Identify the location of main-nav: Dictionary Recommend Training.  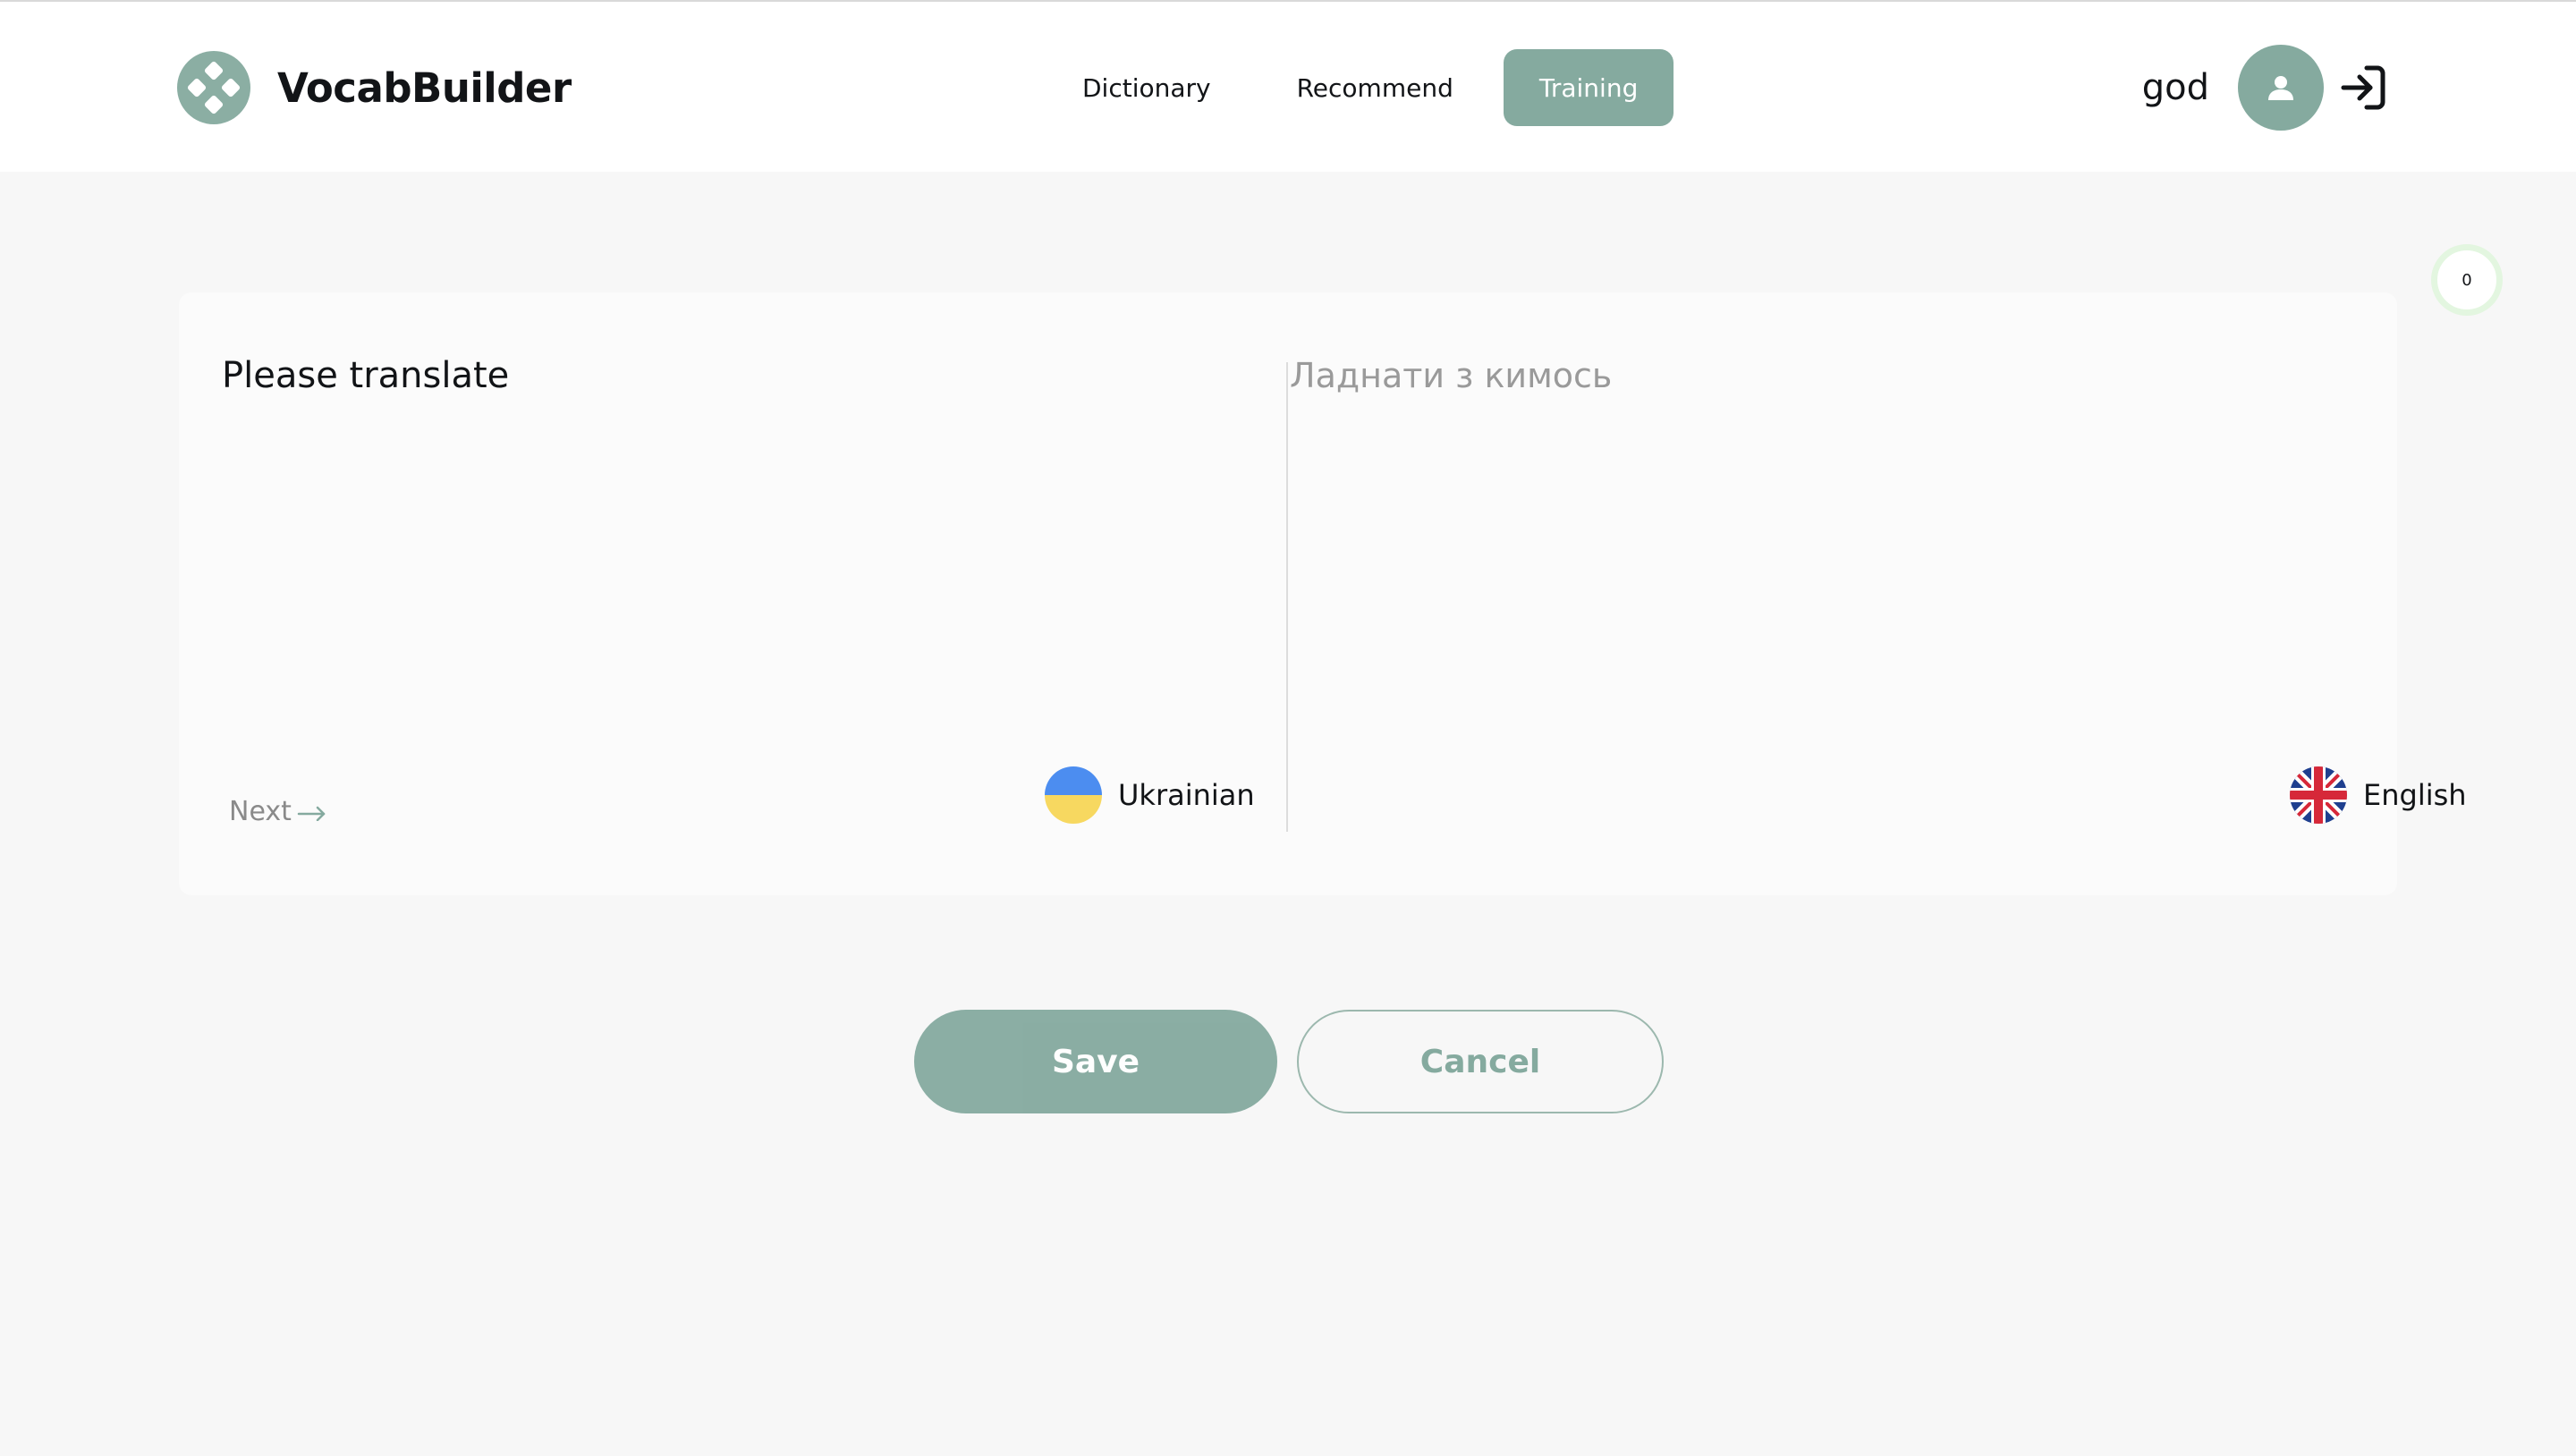
(1360, 87).